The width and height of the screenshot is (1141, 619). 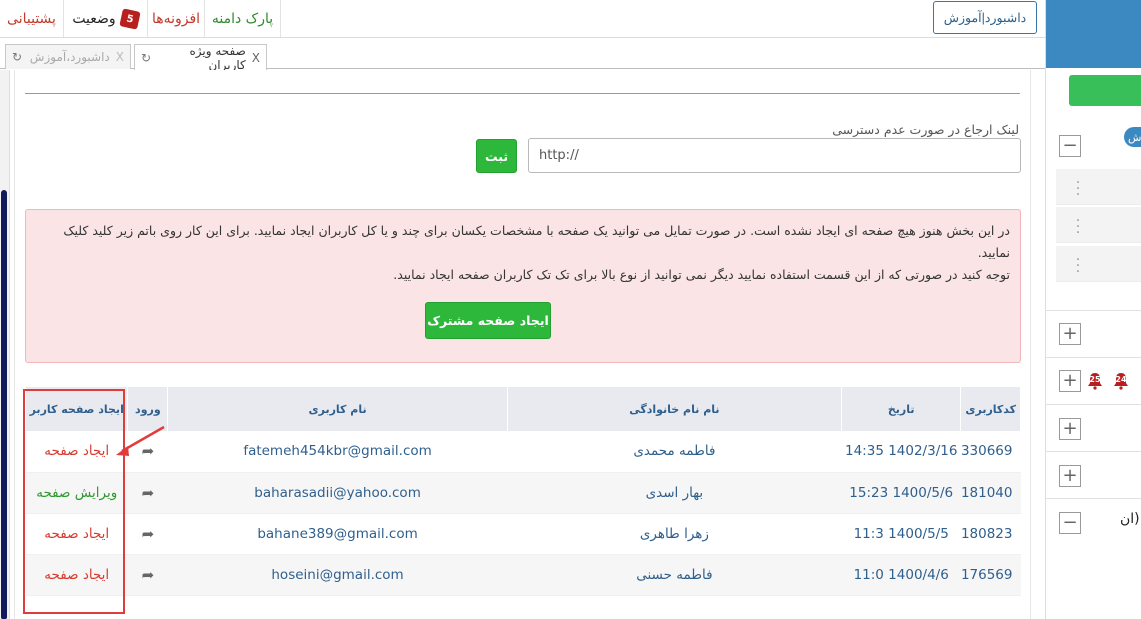 What do you see at coordinates (674, 575) in the screenshot?
I see `cell-full-name: فاطمه حسنی` at bounding box center [674, 575].